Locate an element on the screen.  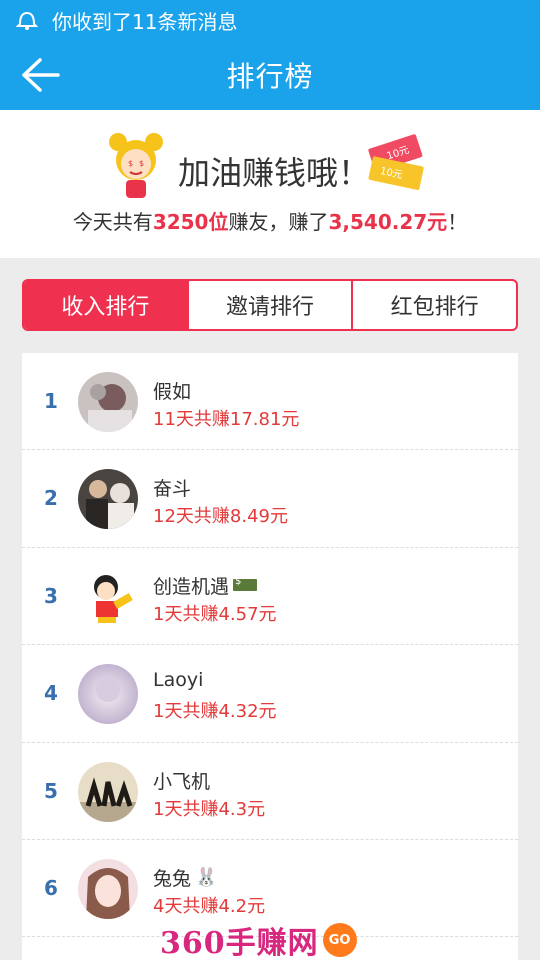
money-notes-icon: 10元 10元 is located at coordinates (400, 165).